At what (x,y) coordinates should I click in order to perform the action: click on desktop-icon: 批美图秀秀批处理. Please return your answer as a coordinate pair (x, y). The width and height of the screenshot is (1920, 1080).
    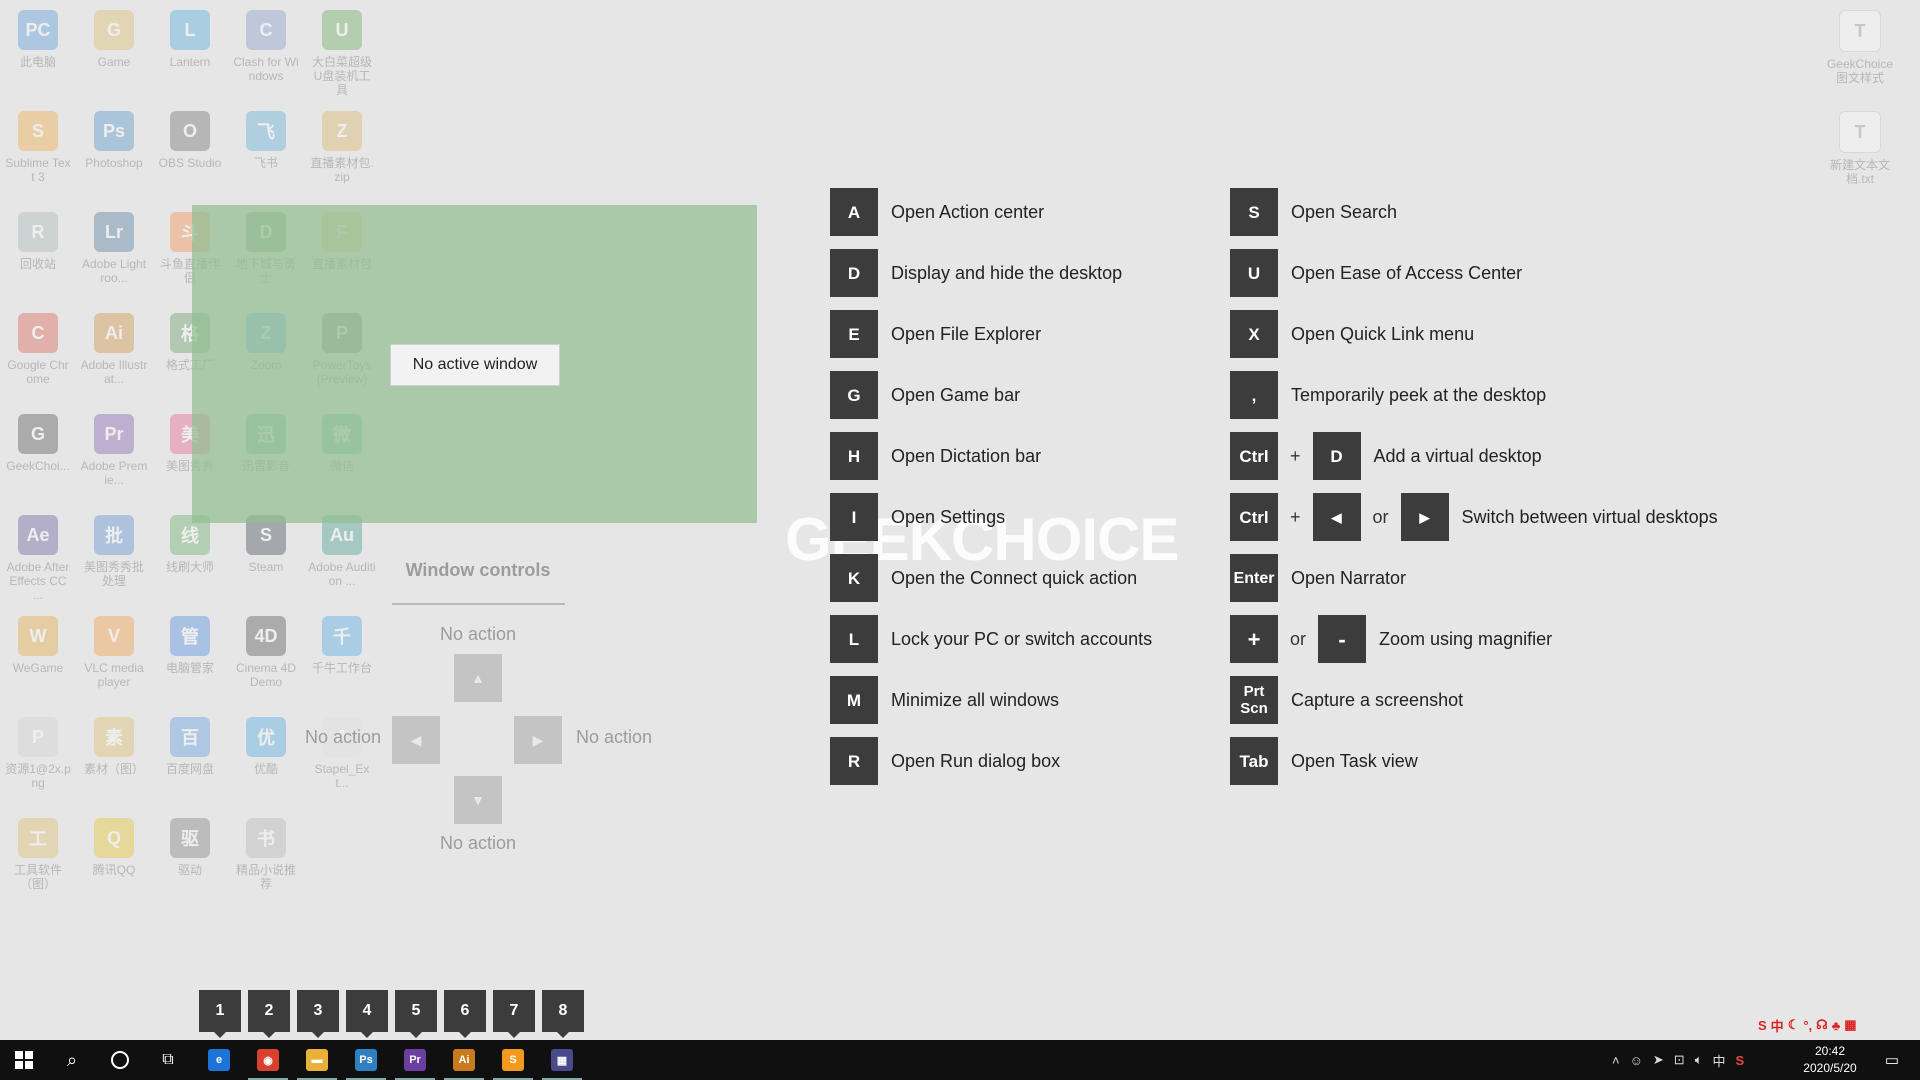
    Looking at the image, I should click on (114, 551).